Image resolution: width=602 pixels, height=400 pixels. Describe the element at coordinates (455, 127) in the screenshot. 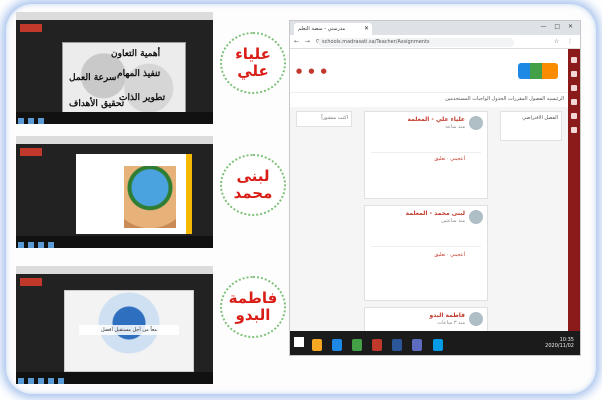

I see `post-time: منذ ساعة` at that location.